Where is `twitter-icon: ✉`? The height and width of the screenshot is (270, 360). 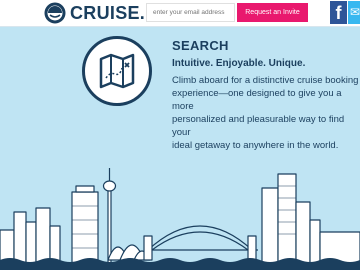 twitter-icon: ✉ is located at coordinates (354, 12).